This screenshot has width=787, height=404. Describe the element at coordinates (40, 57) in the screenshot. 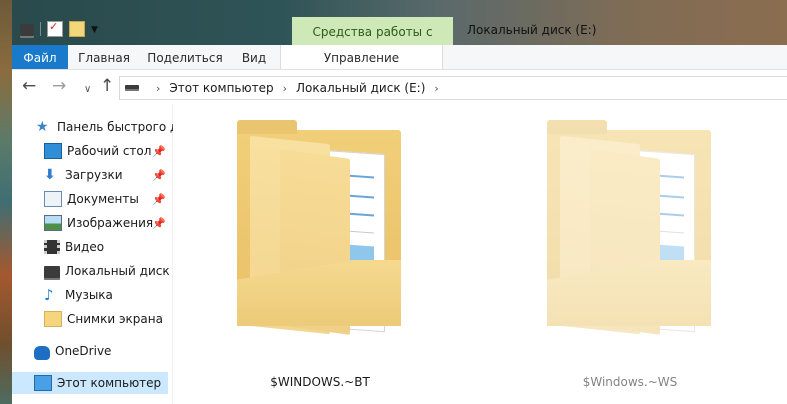

I see `tab-file: Файл` at that location.